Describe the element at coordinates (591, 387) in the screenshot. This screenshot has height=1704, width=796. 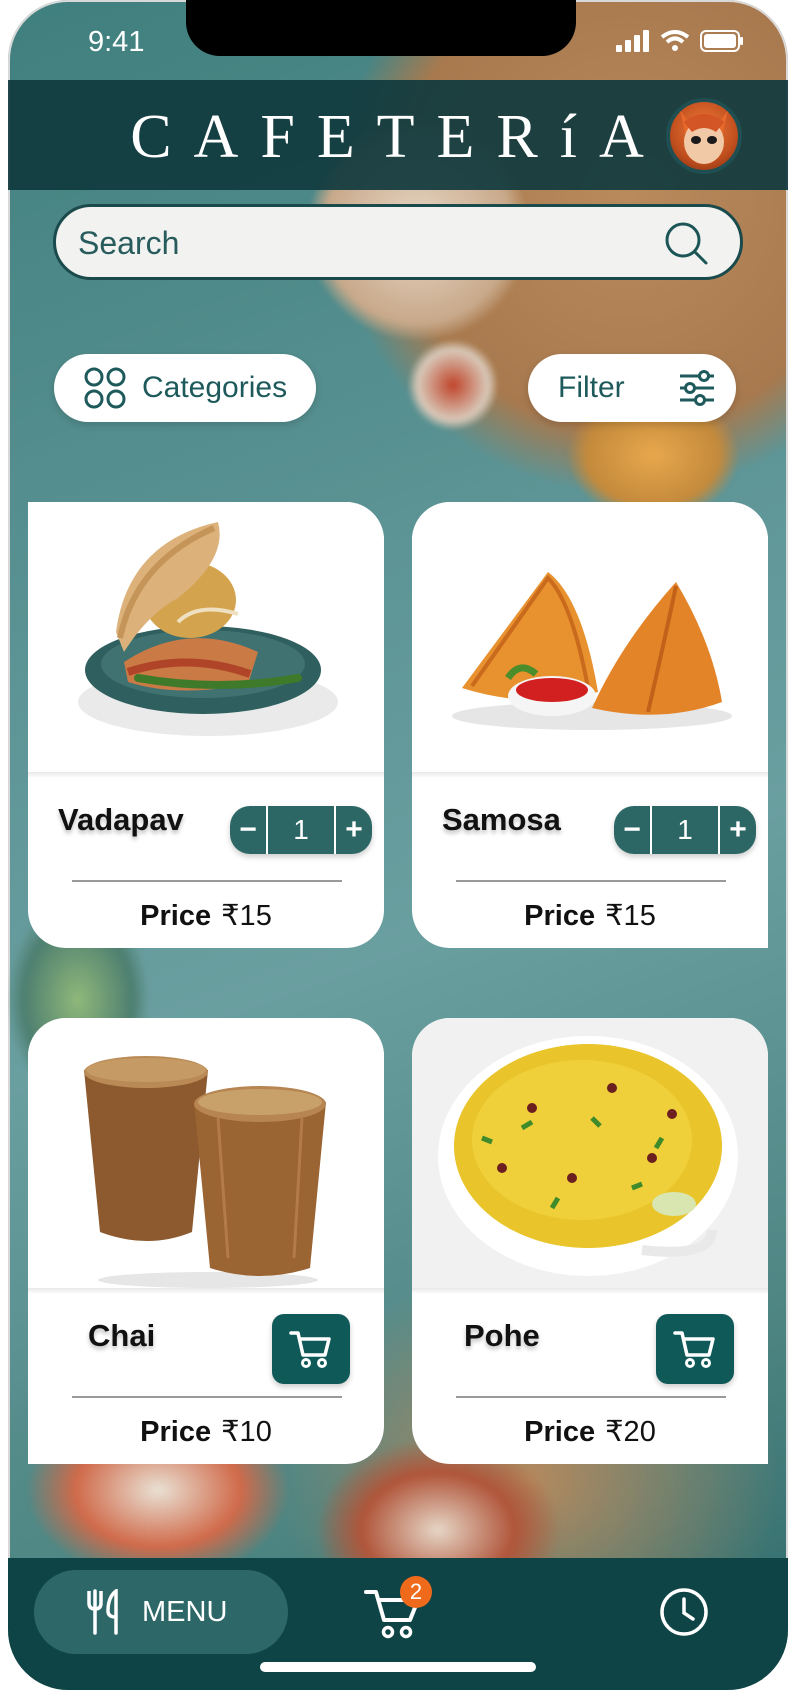
I see `filter-label: Filter` at that location.